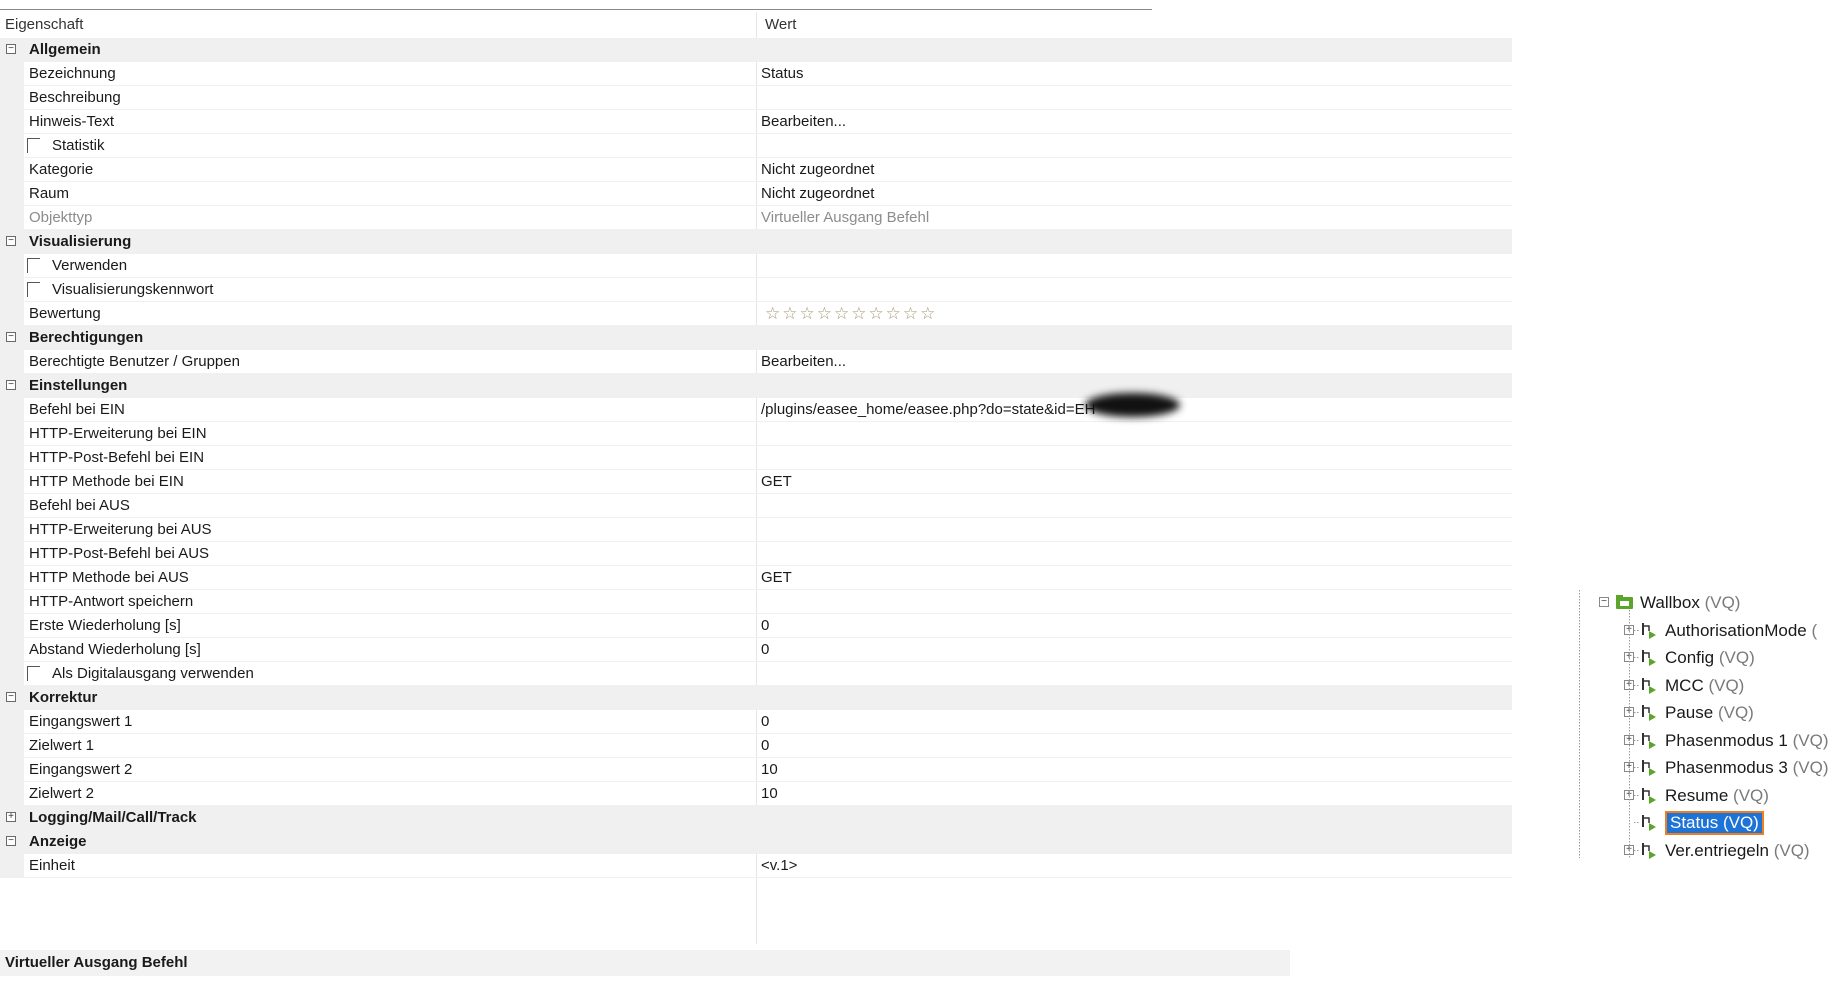 The width and height of the screenshot is (1846, 983). I want to click on tree-item-mcc: +MCC (VQ), so click(1712, 686).